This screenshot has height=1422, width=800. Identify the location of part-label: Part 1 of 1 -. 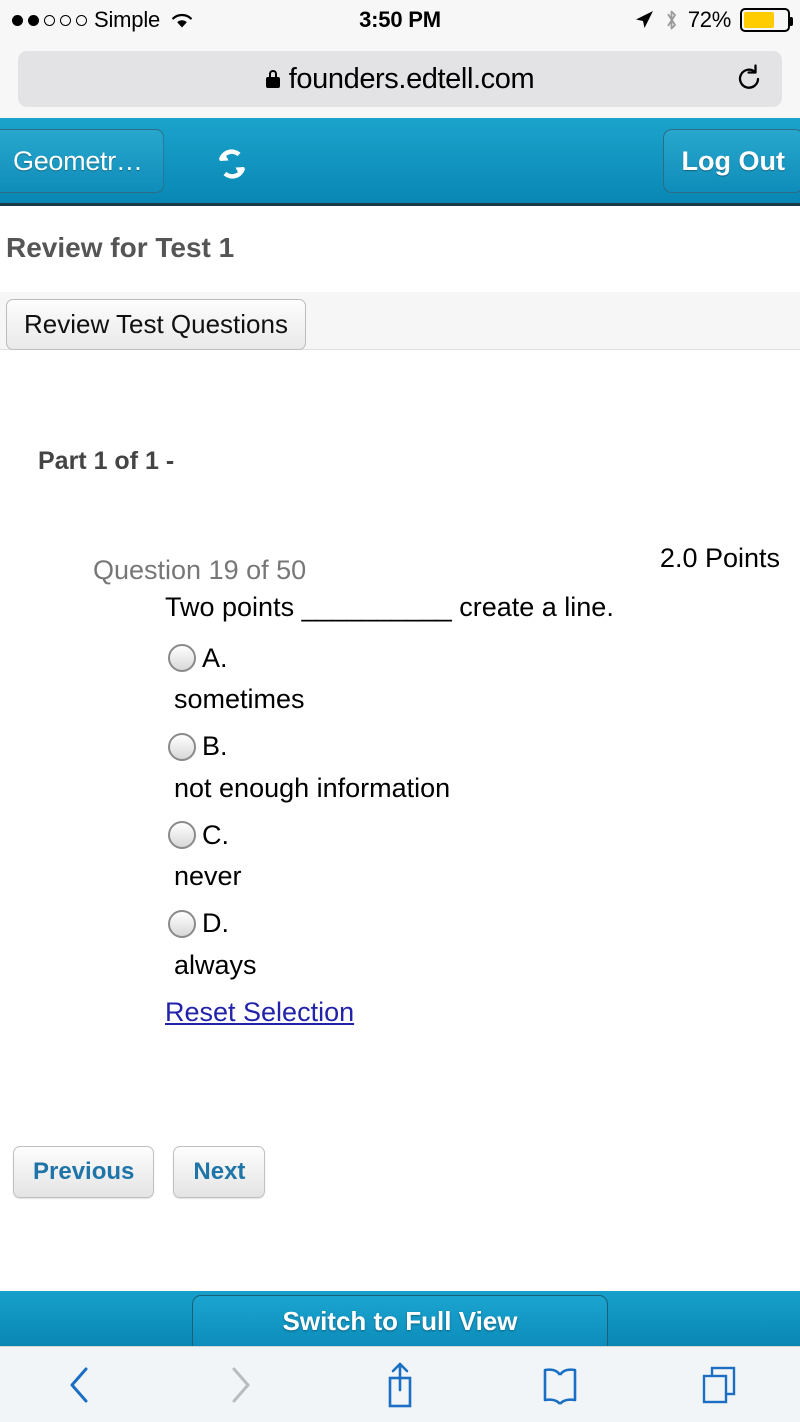
(106, 461).